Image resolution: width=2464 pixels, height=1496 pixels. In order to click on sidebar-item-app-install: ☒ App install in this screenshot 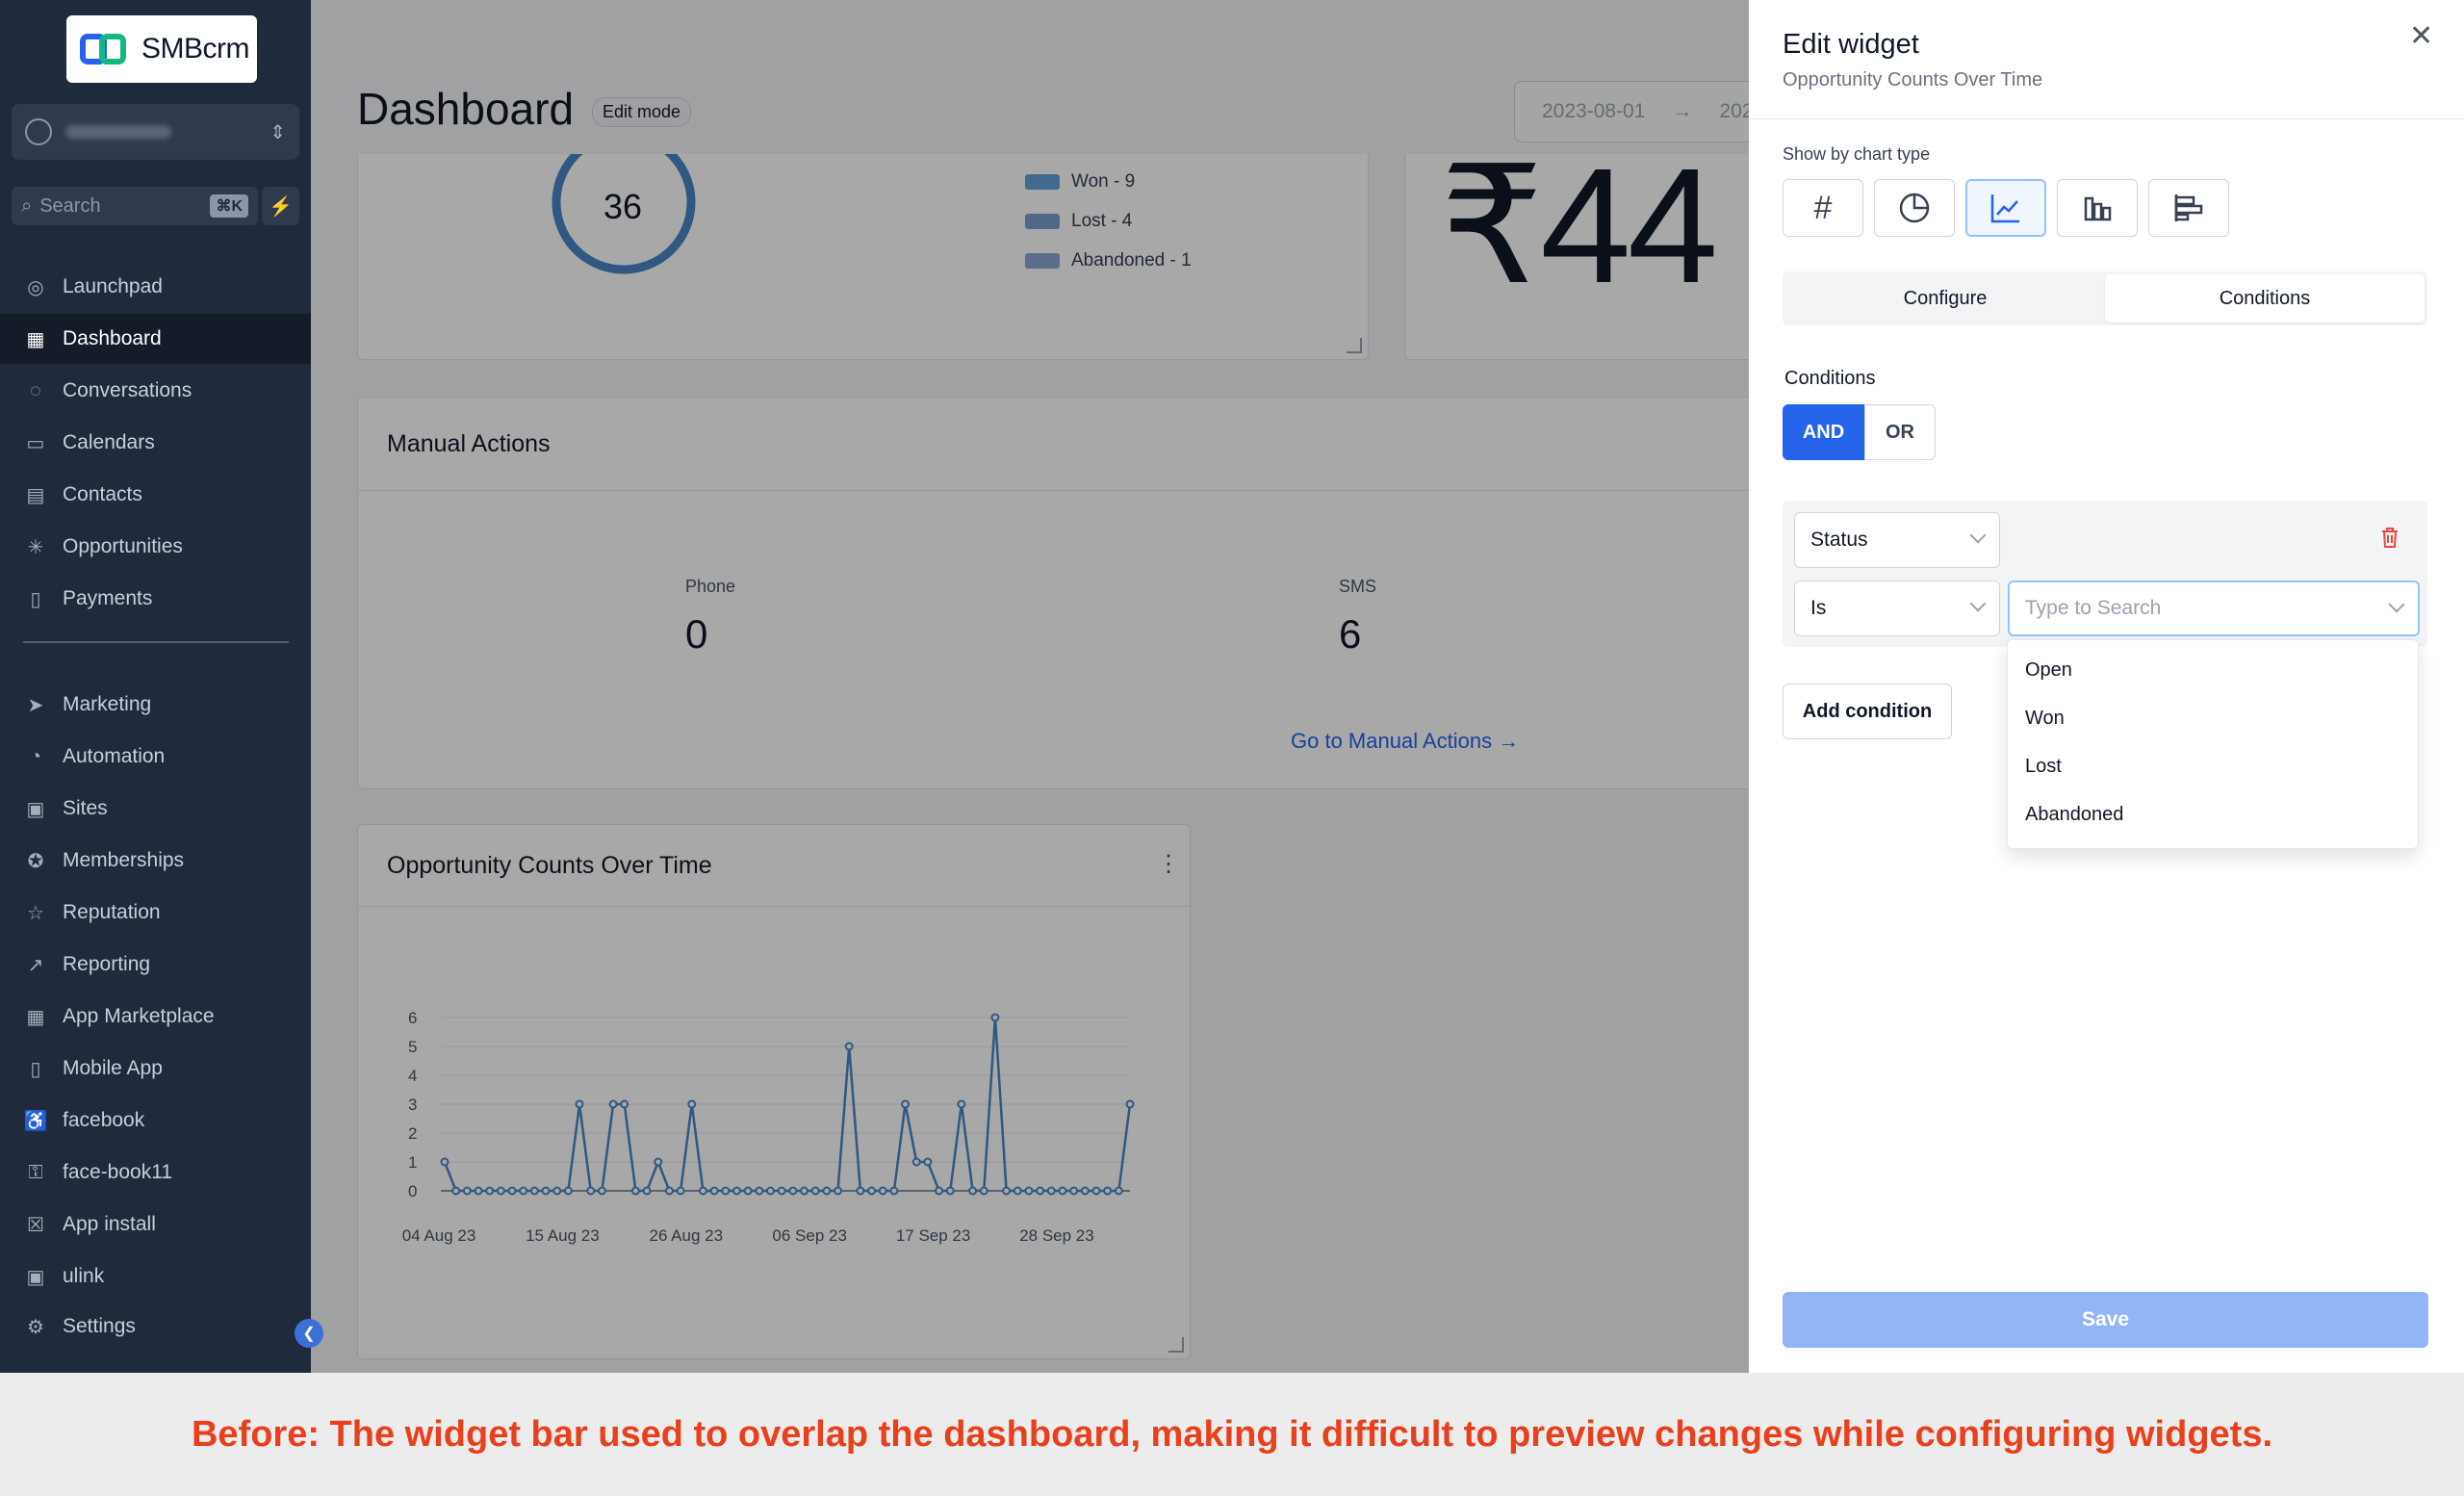, I will do `click(155, 1225)`.